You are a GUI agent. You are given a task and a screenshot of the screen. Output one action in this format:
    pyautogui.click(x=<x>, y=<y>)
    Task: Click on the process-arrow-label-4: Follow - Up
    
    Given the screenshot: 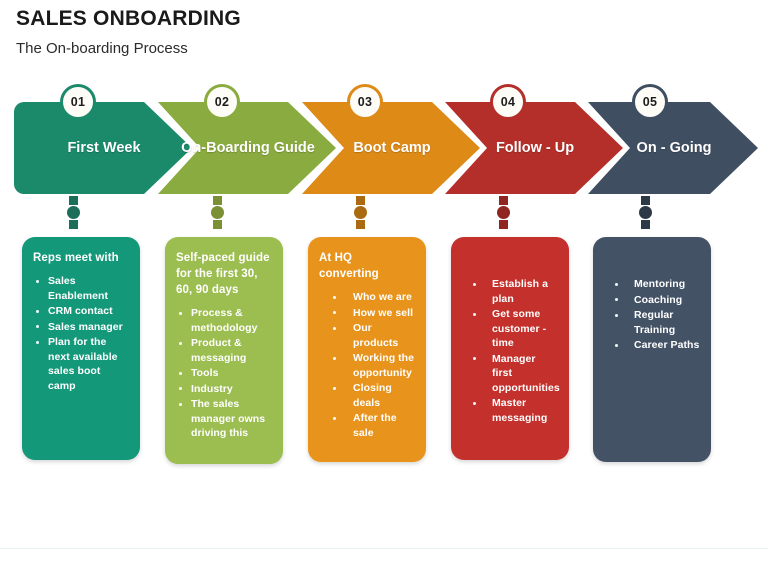 What is the action you would take?
    pyautogui.click(x=535, y=148)
    